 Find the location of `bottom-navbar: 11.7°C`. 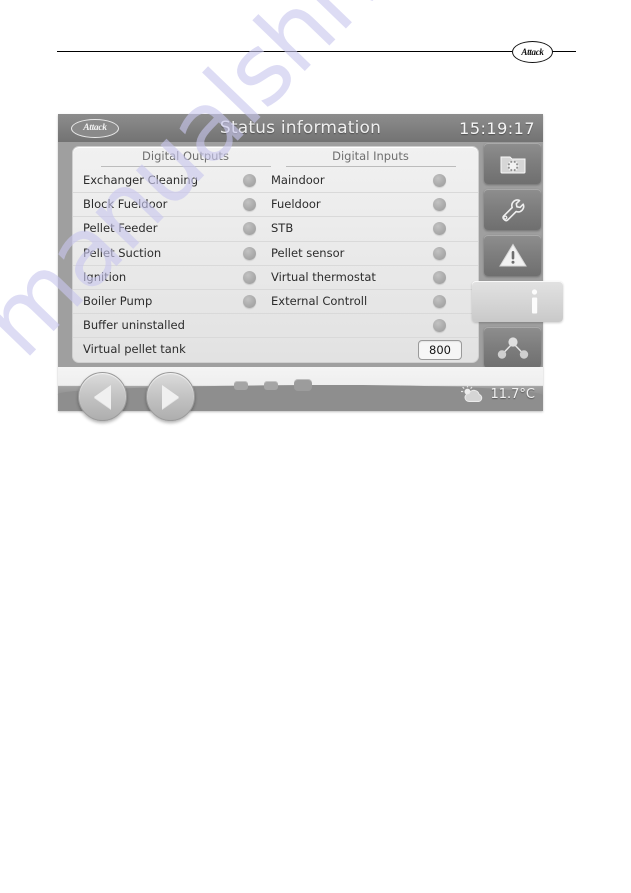

bottom-navbar: 11.7°C is located at coordinates (300, 394).